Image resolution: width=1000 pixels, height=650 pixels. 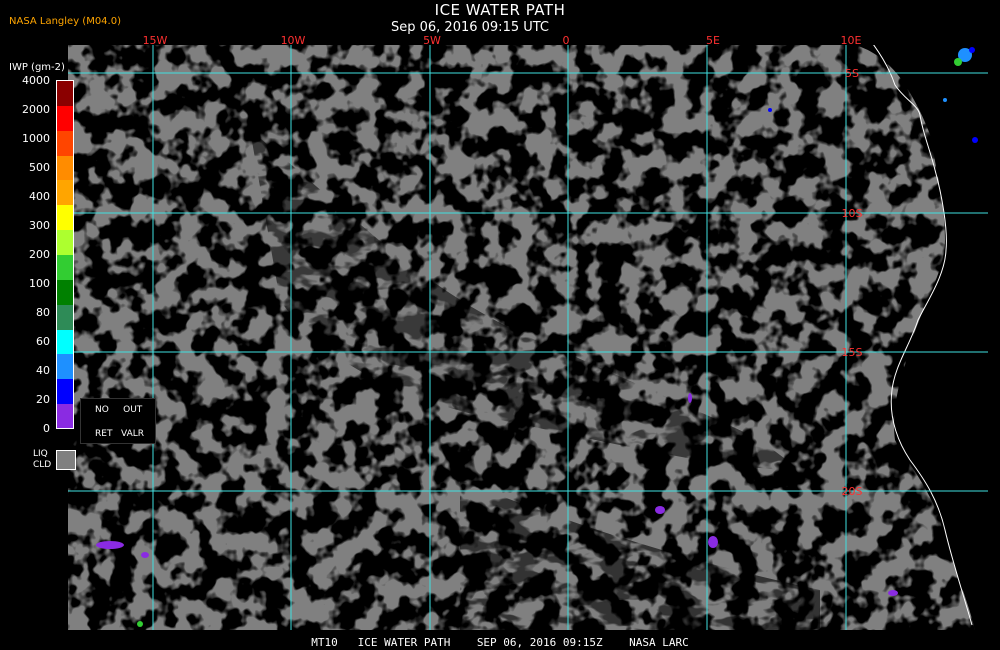 What do you see at coordinates (852, 73) in the screenshot?
I see `lat-label-5s: 5S` at bounding box center [852, 73].